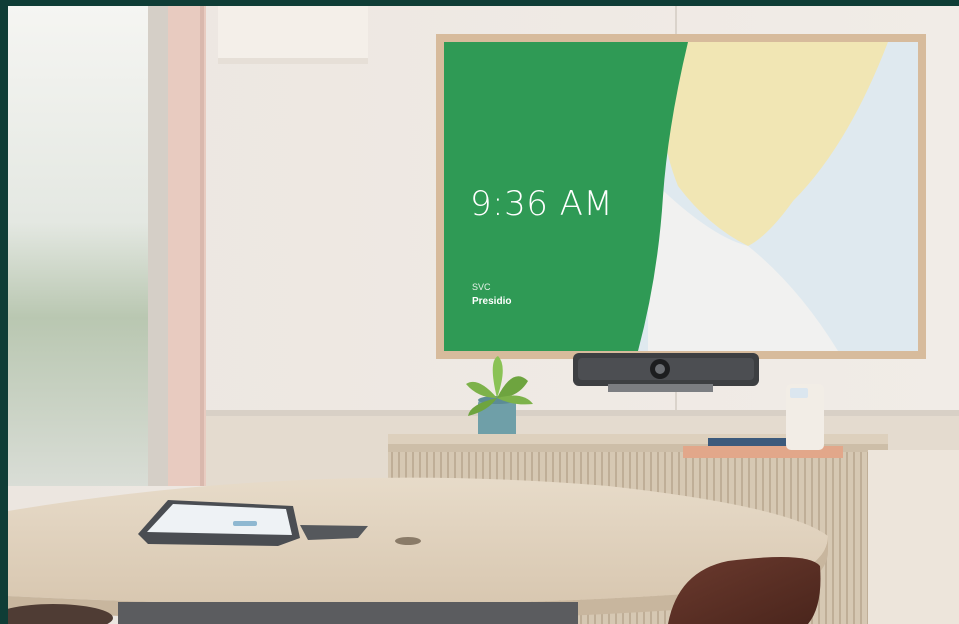  What do you see at coordinates (481, 287) in the screenshot?
I see `organization-label: SVC` at bounding box center [481, 287].